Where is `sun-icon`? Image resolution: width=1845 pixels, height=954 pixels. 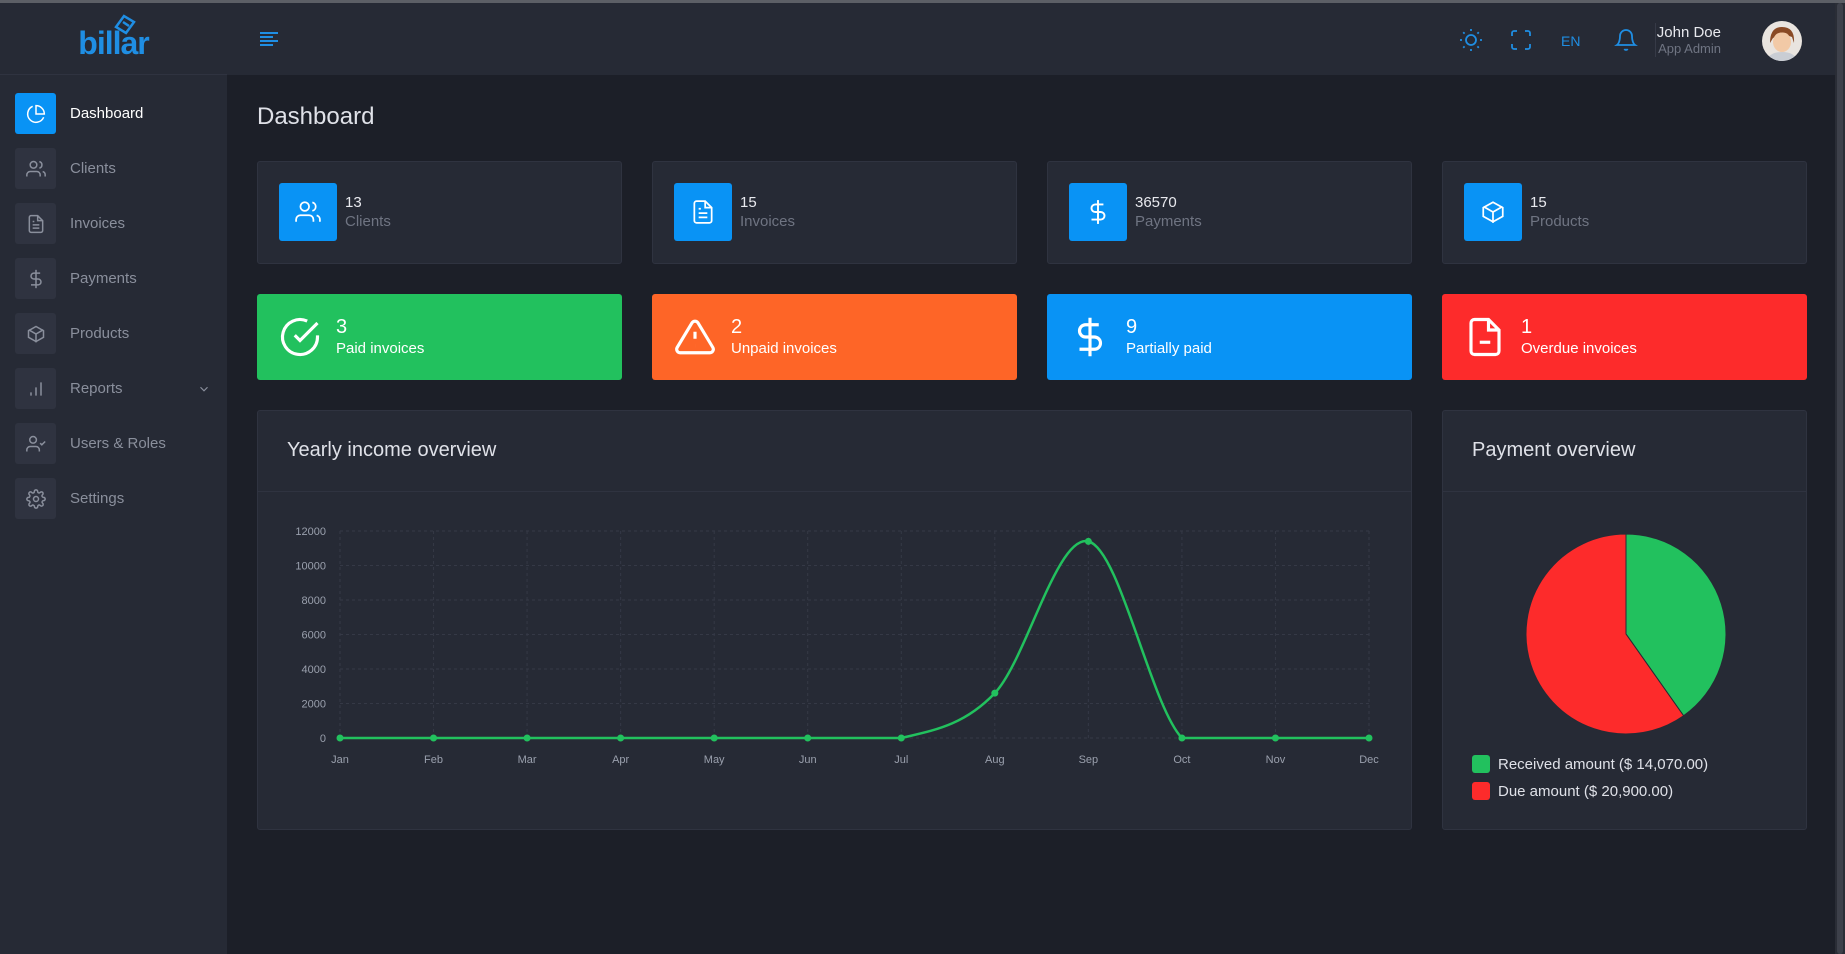 sun-icon is located at coordinates (1471, 40).